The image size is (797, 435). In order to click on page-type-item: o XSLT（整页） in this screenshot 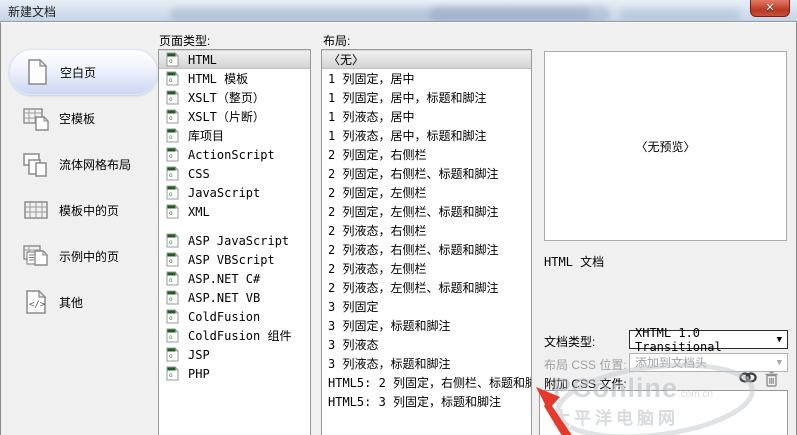, I will do `click(234, 97)`.